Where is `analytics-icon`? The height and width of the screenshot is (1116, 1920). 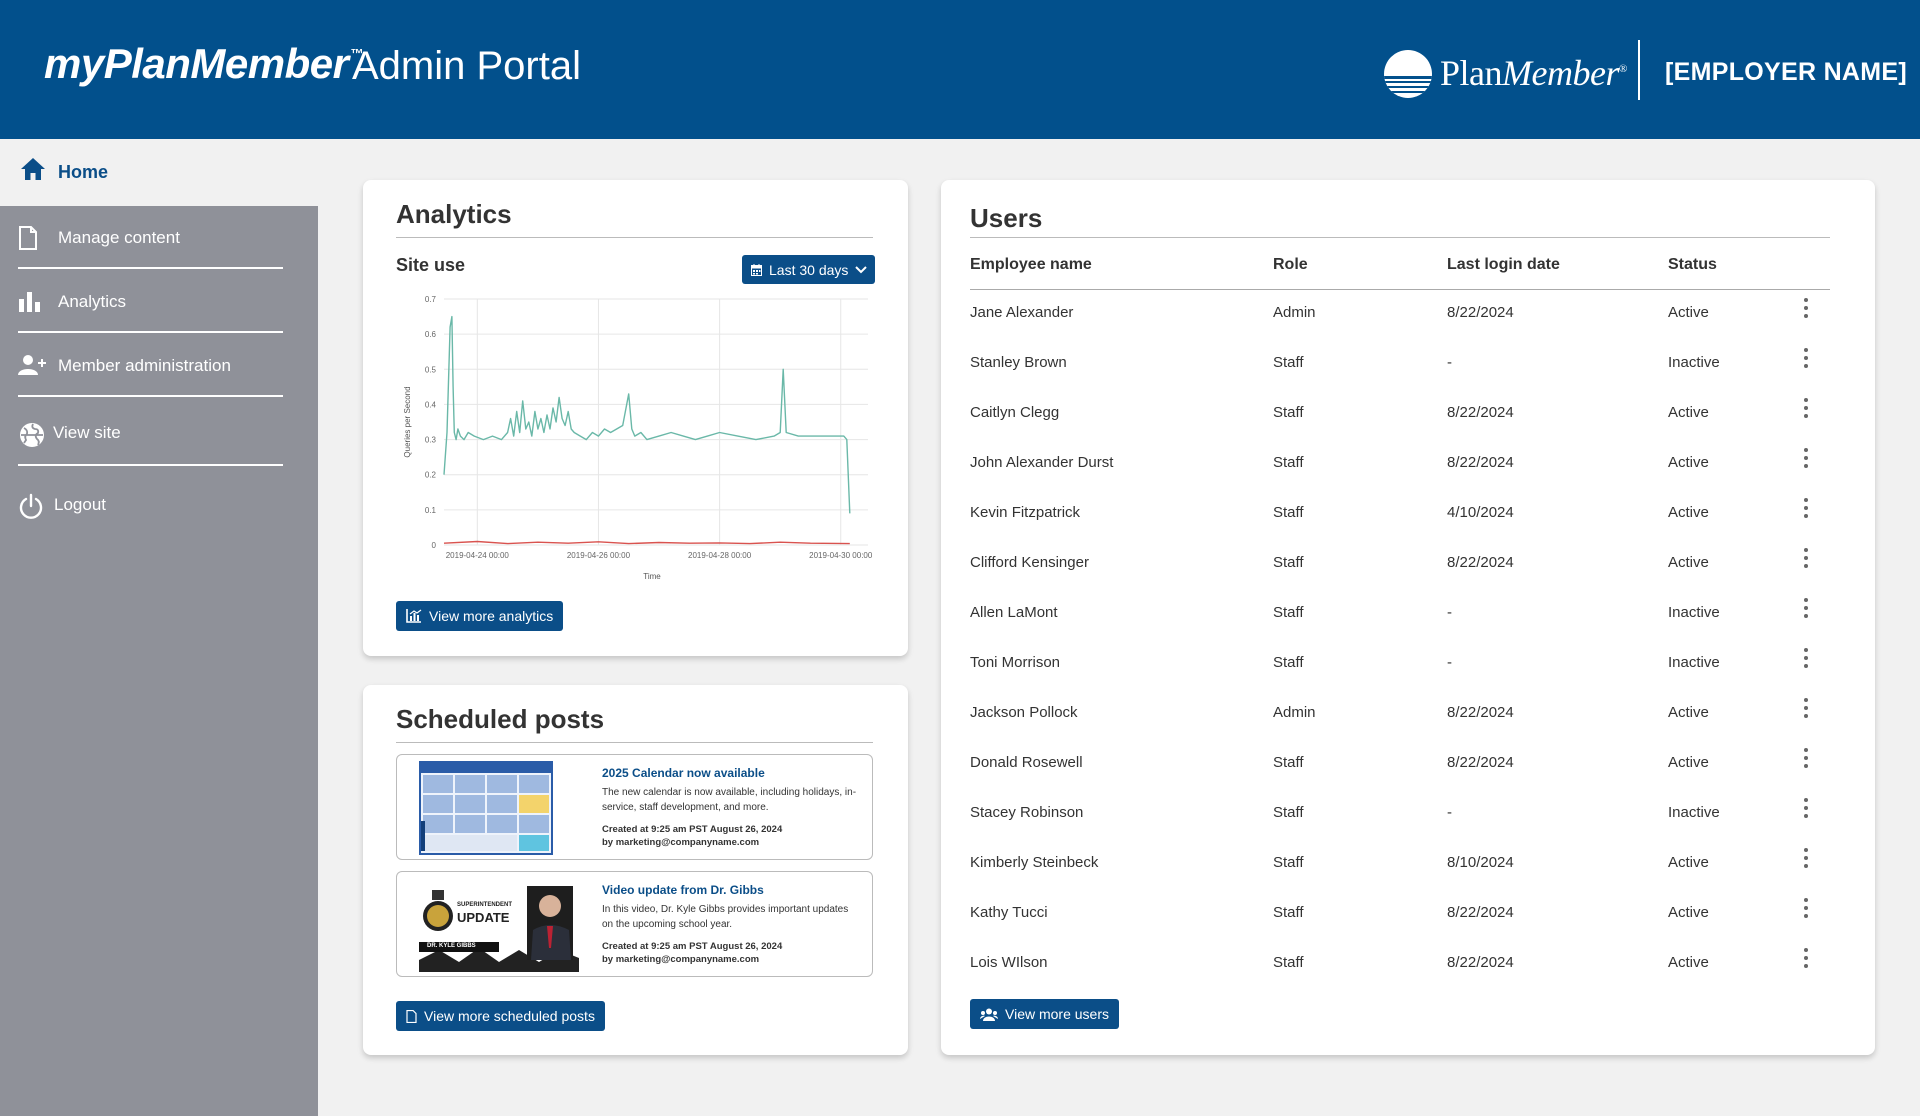 analytics-icon is located at coordinates (414, 616).